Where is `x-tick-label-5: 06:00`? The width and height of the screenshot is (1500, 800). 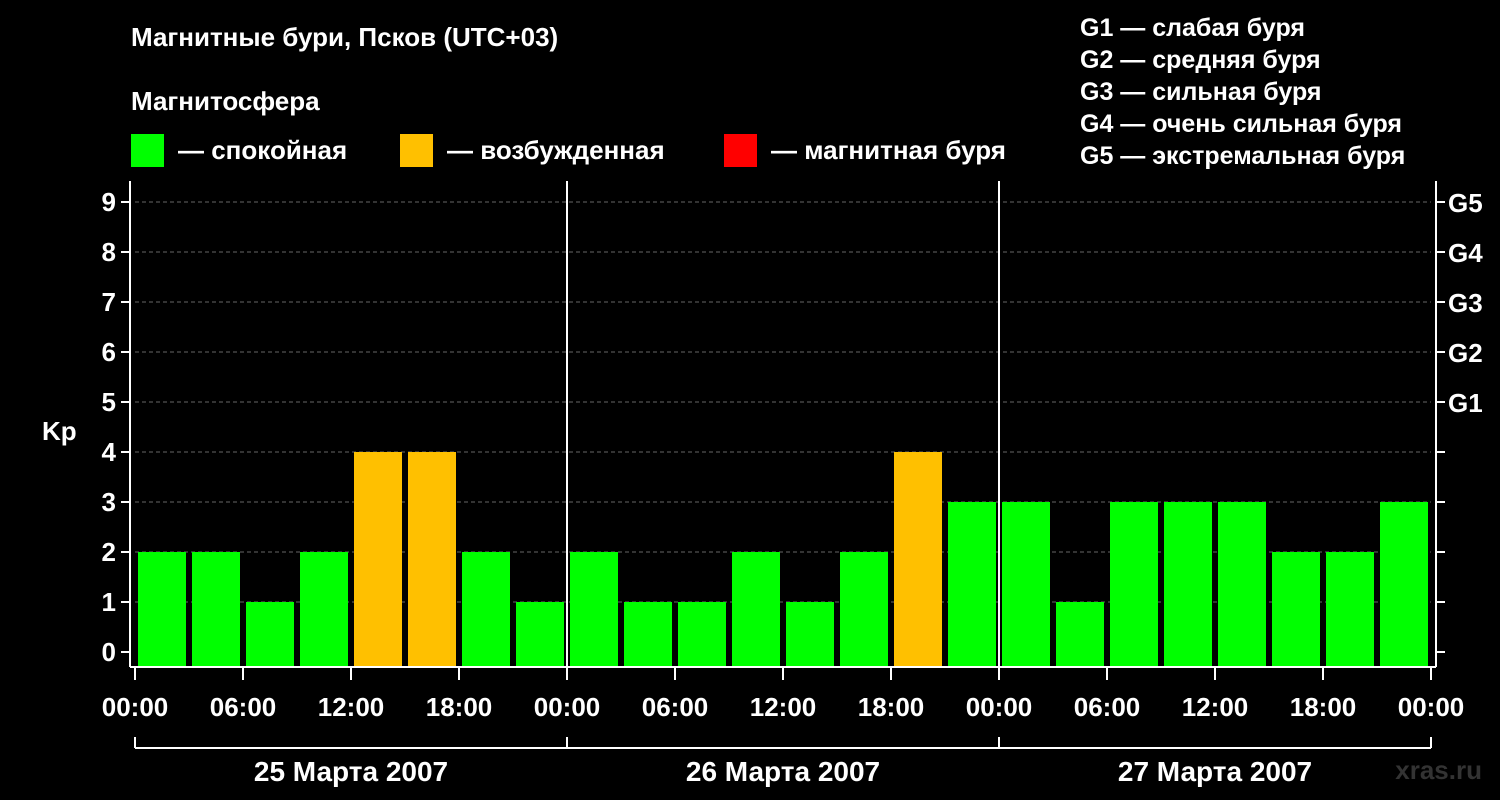
x-tick-label-5: 06:00 is located at coordinates (675, 707).